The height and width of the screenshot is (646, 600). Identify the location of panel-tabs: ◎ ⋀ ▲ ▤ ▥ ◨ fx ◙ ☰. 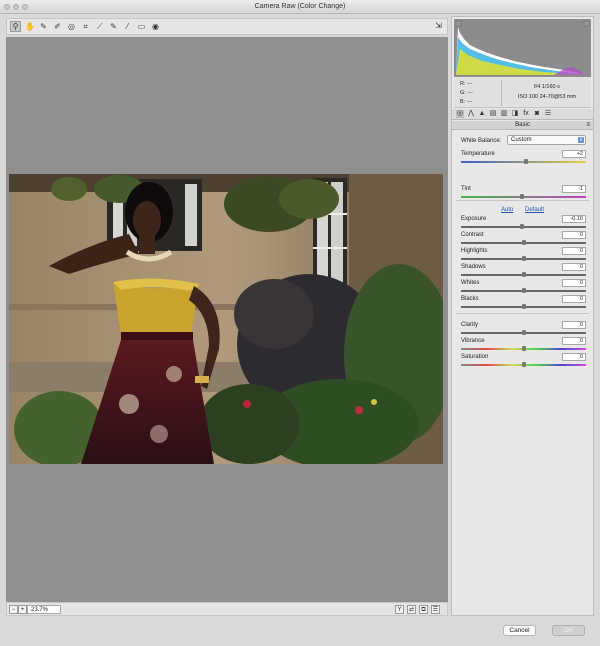
(522, 114).